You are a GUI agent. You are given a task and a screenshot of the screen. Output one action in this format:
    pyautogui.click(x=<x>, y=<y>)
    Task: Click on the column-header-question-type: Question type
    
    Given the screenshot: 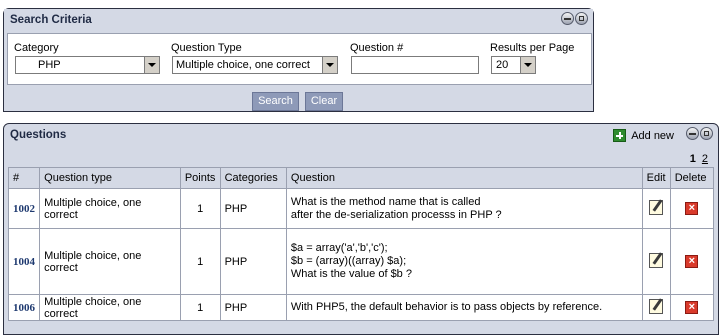 What is the action you would take?
    pyautogui.click(x=110, y=178)
    